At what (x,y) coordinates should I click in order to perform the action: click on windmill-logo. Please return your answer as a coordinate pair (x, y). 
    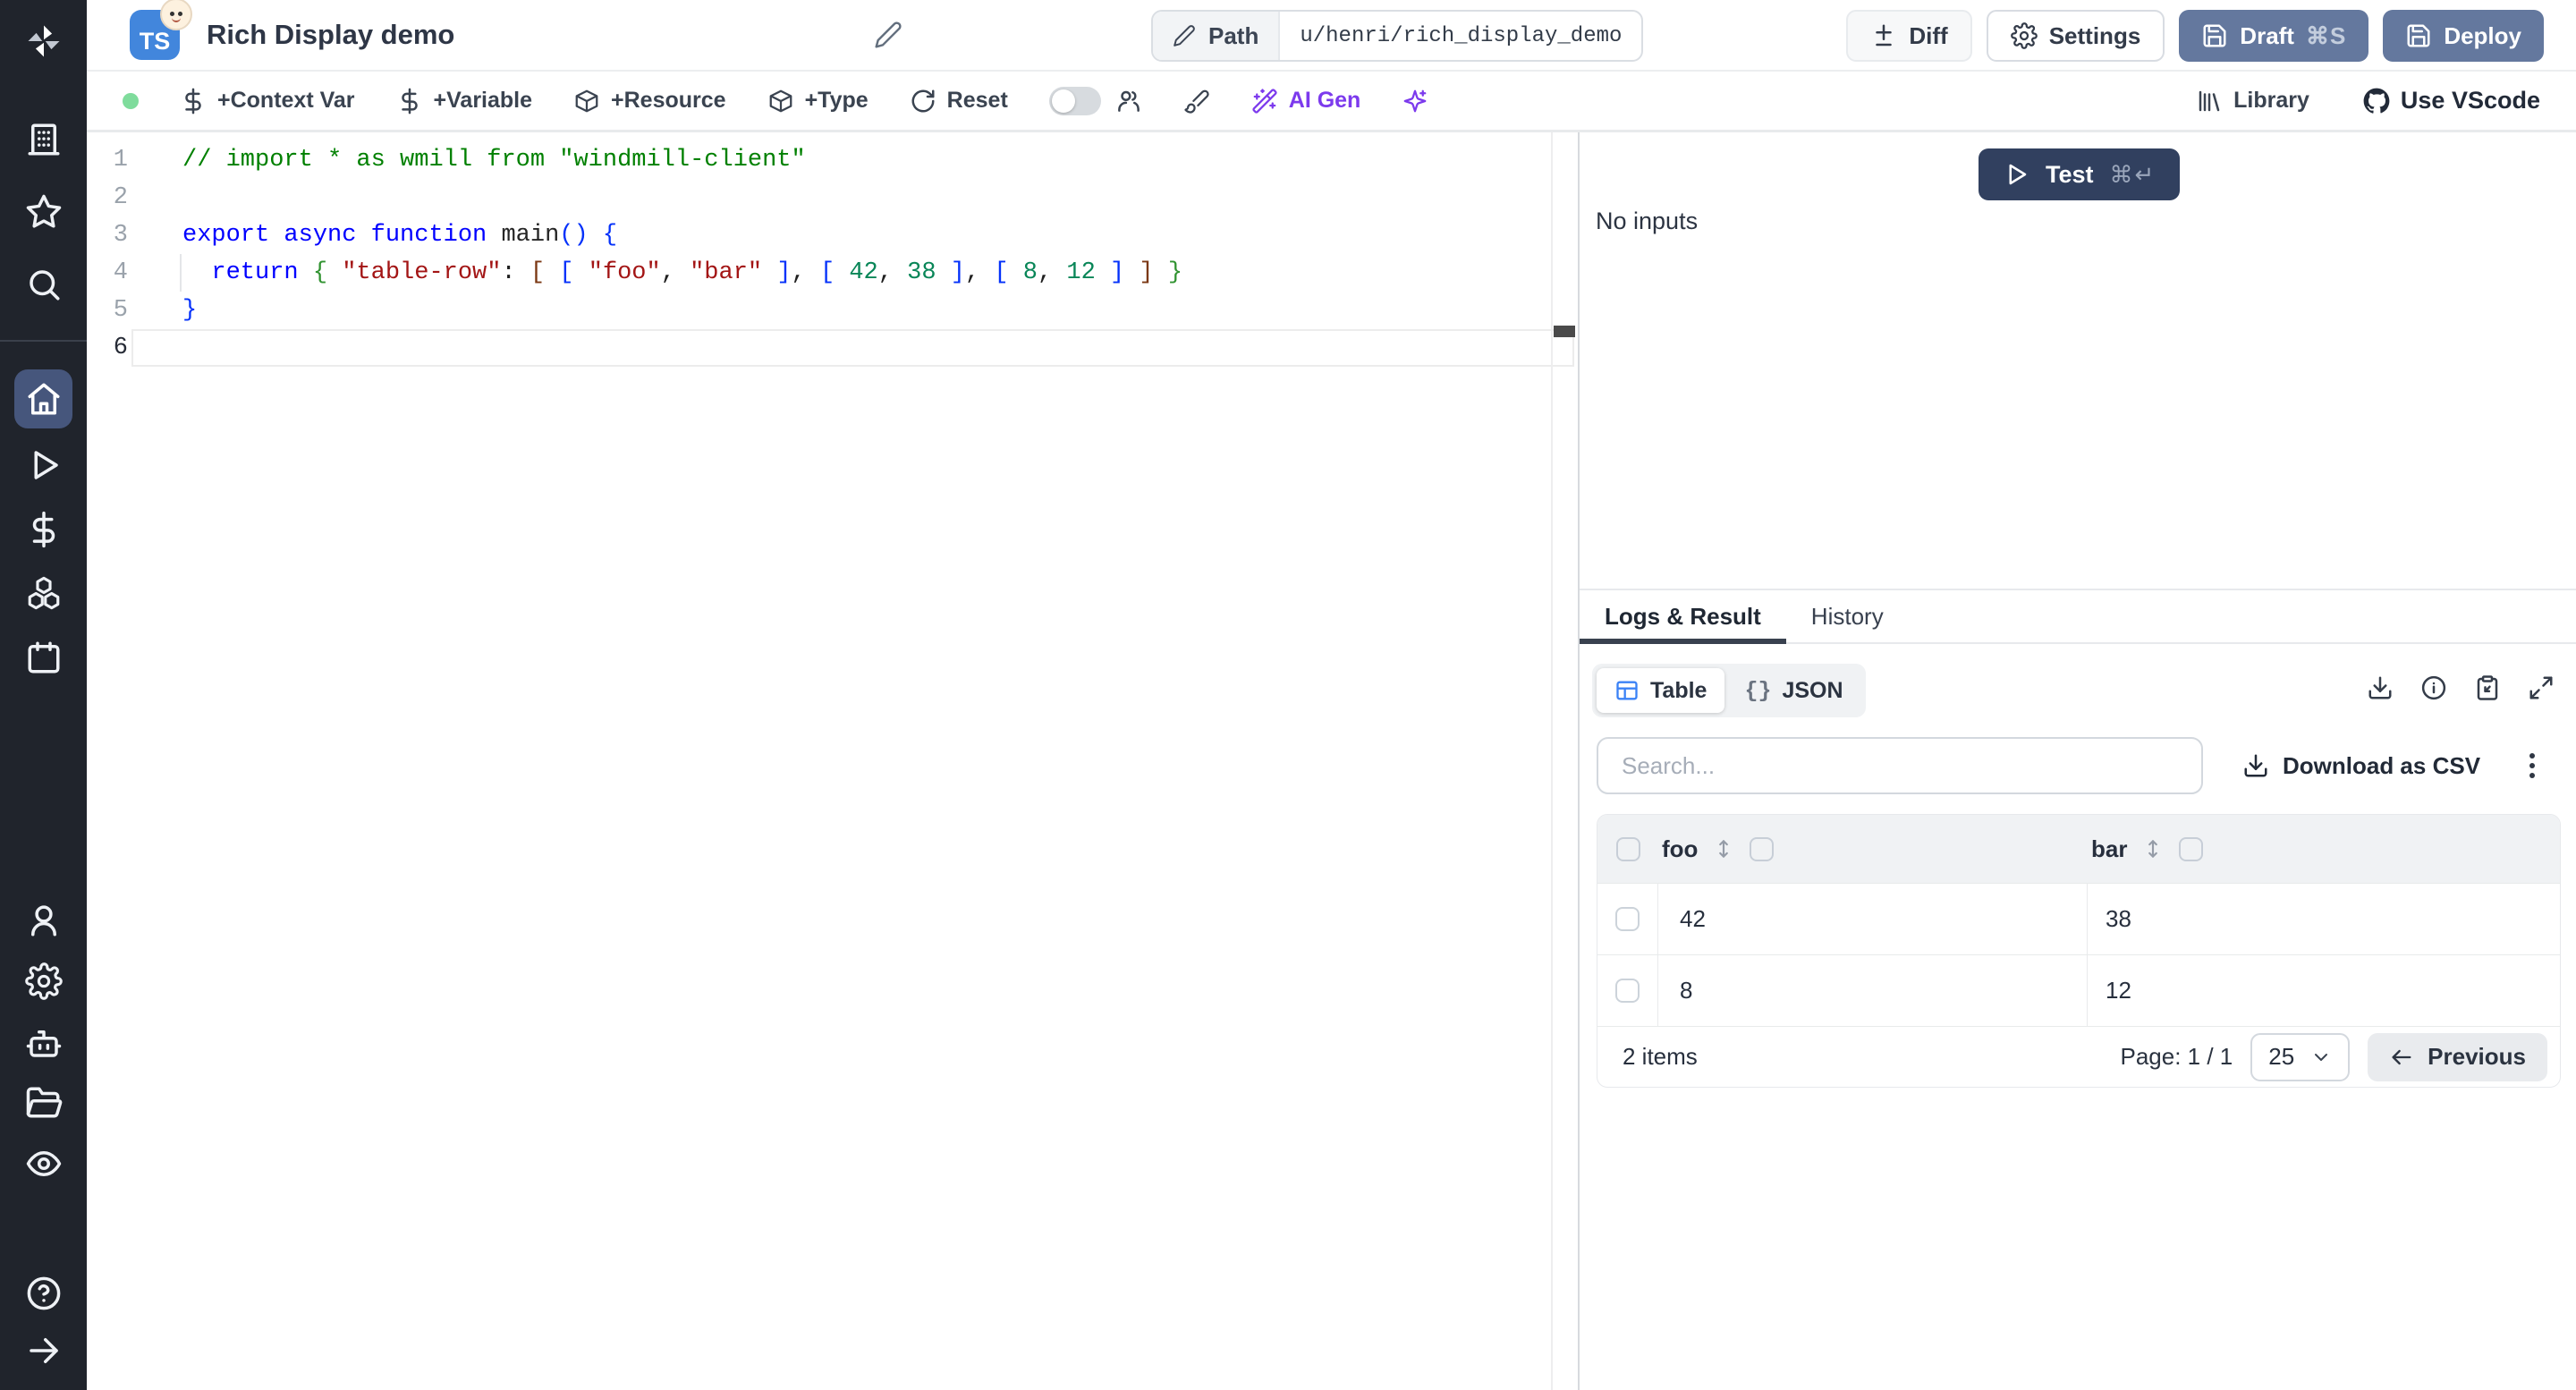
    Looking at the image, I should click on (44, 41).